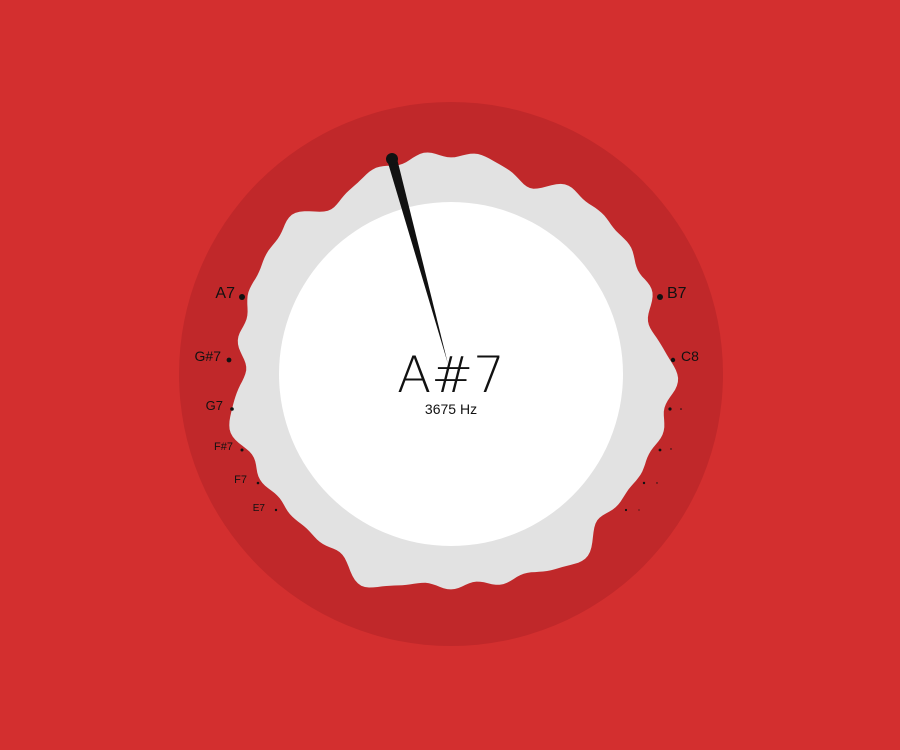 This screenshot has width=900, height=750. I want to click on label-f7: F7, so click(240, 480).